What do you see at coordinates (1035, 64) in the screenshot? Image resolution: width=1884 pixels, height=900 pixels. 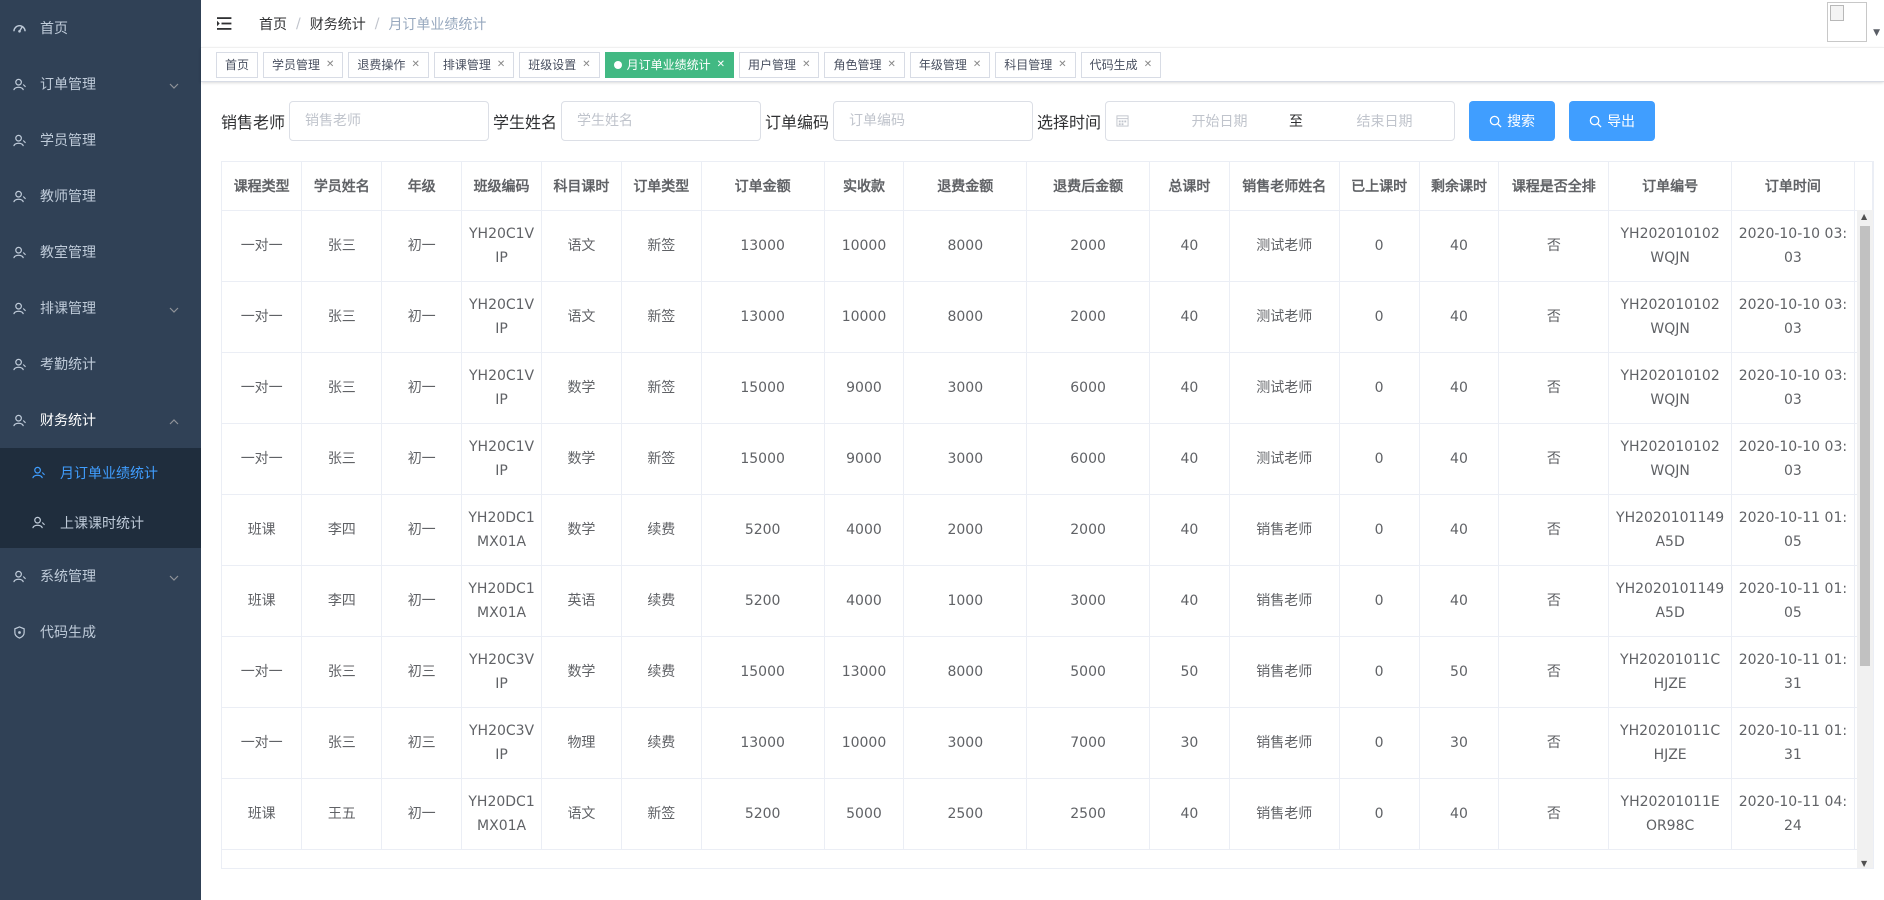 I see `tag-9: 科目管理 ✕` at bounding box center [1035, 64].